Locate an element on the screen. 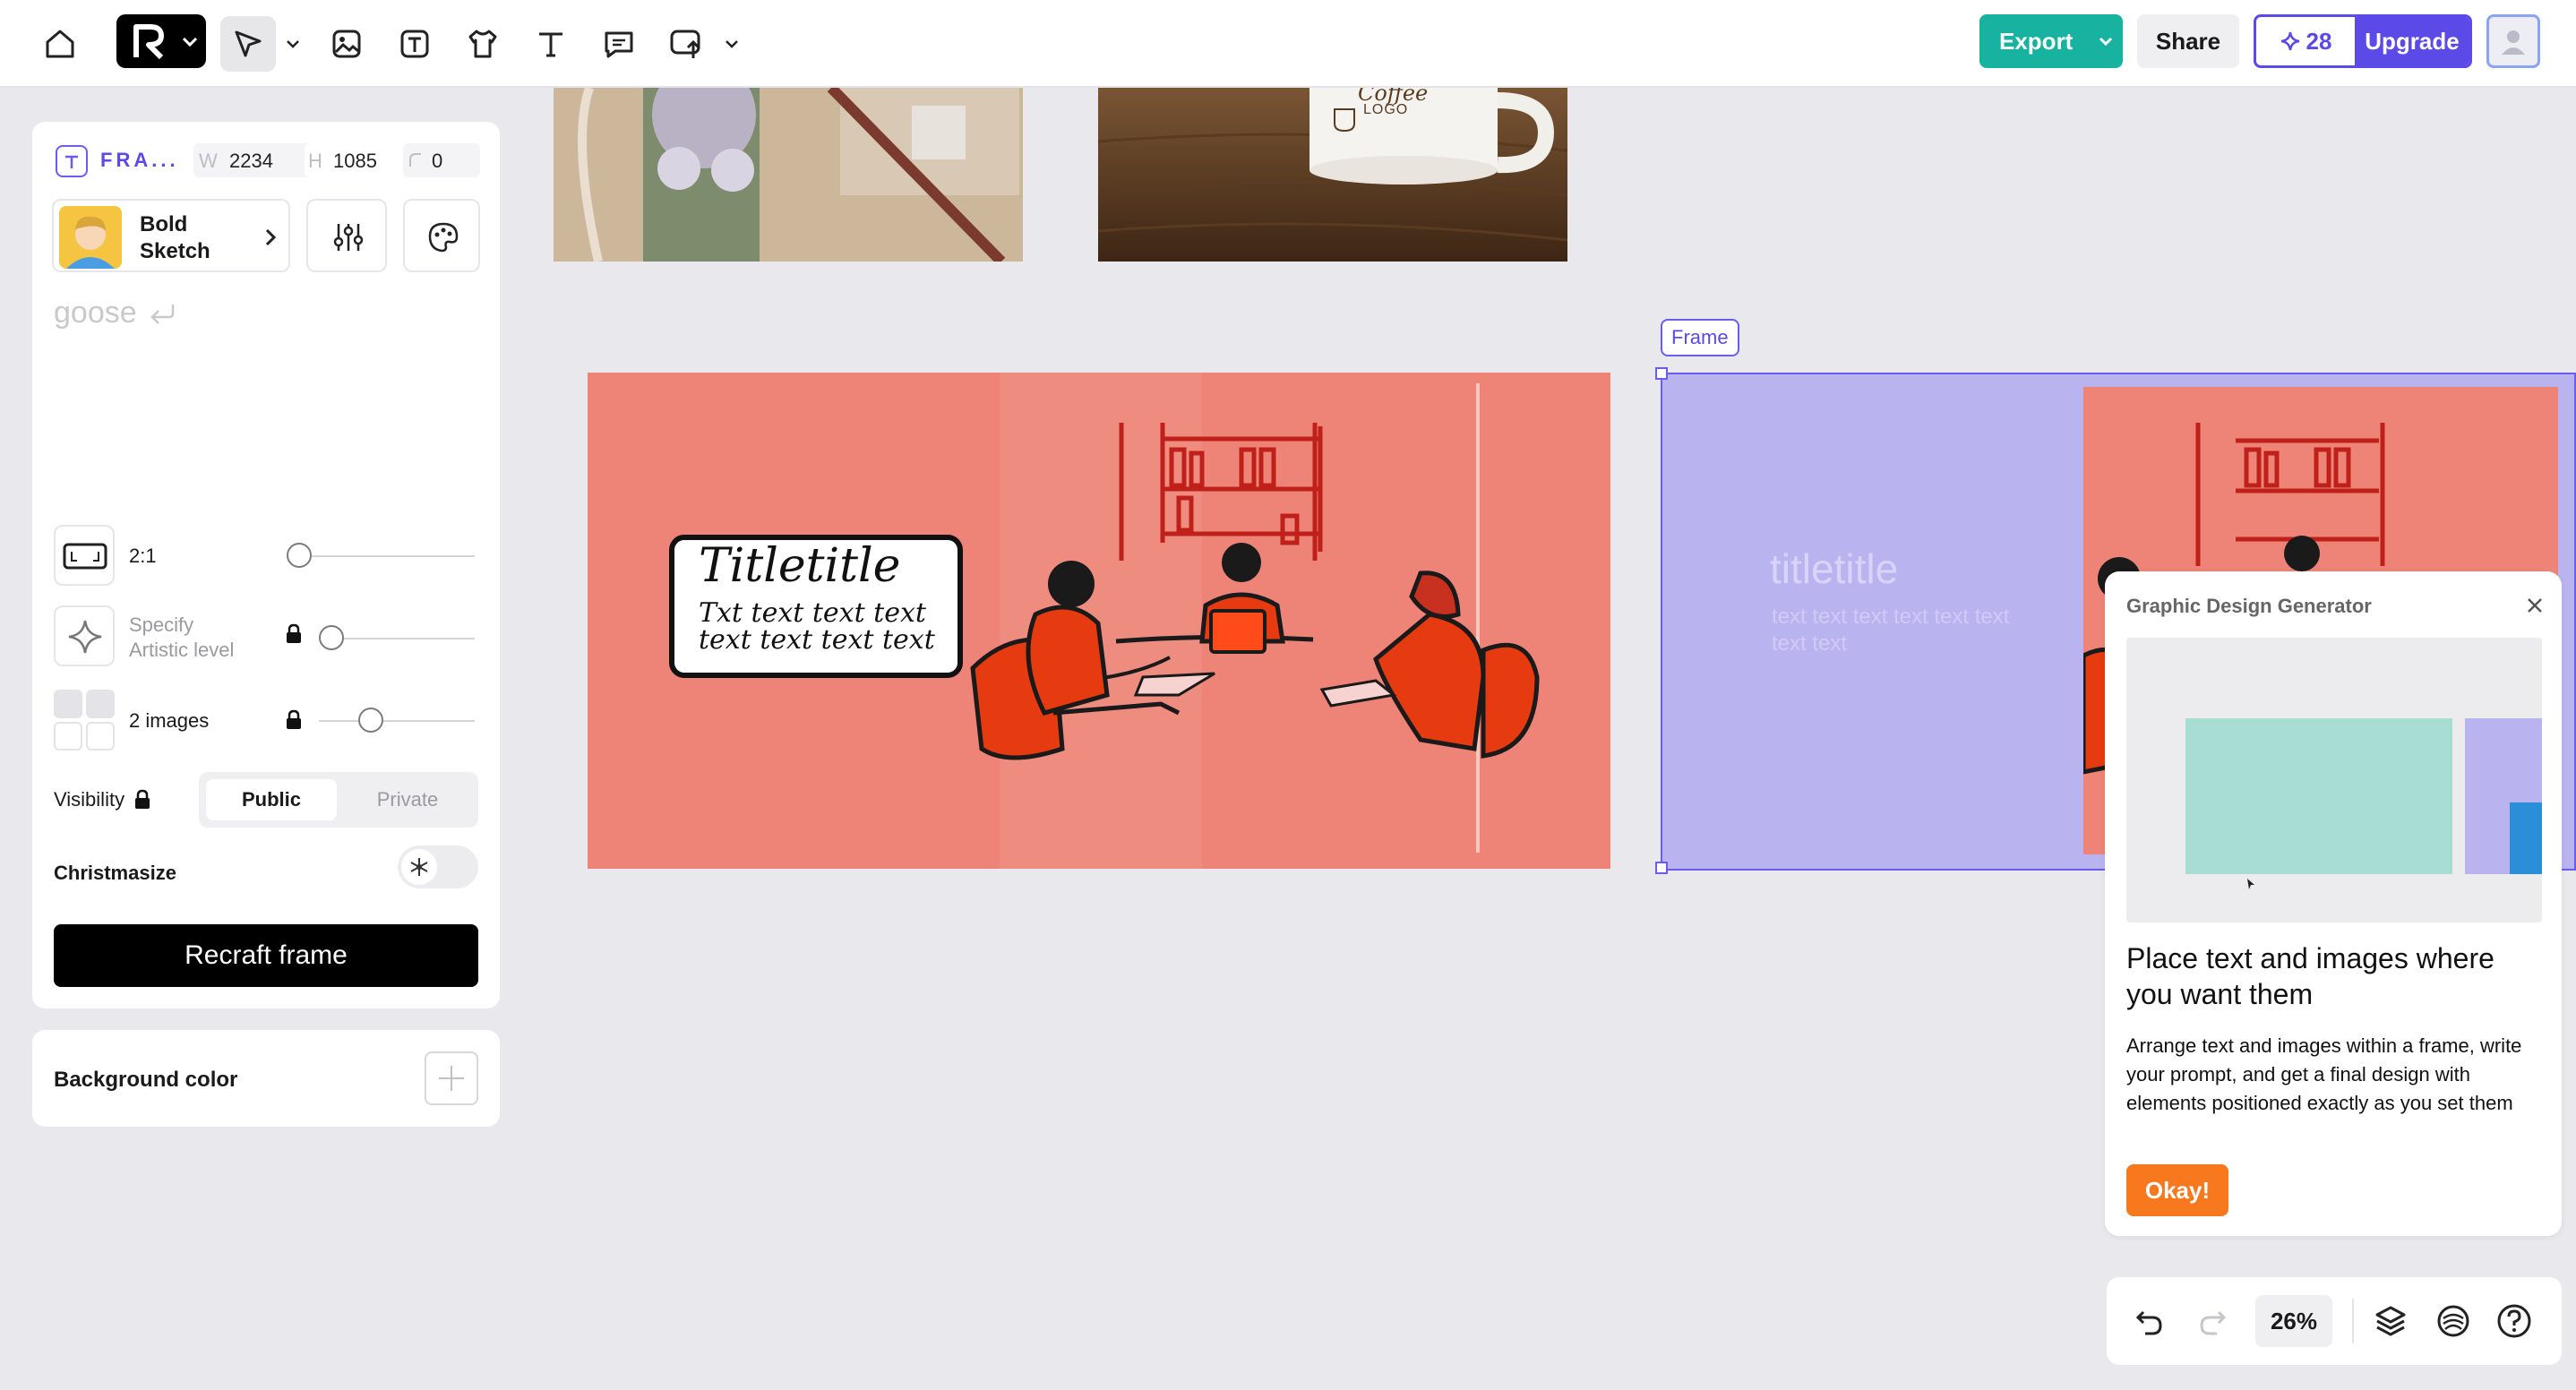 Image resolution: width=2576 pixels, height=1390 pixels. color-palette-button is located at coordinates (441, 236).